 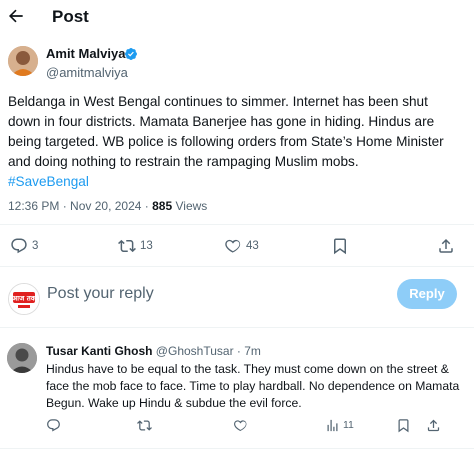 I want to click on reply-action: 3, so click(x=24, y=246).